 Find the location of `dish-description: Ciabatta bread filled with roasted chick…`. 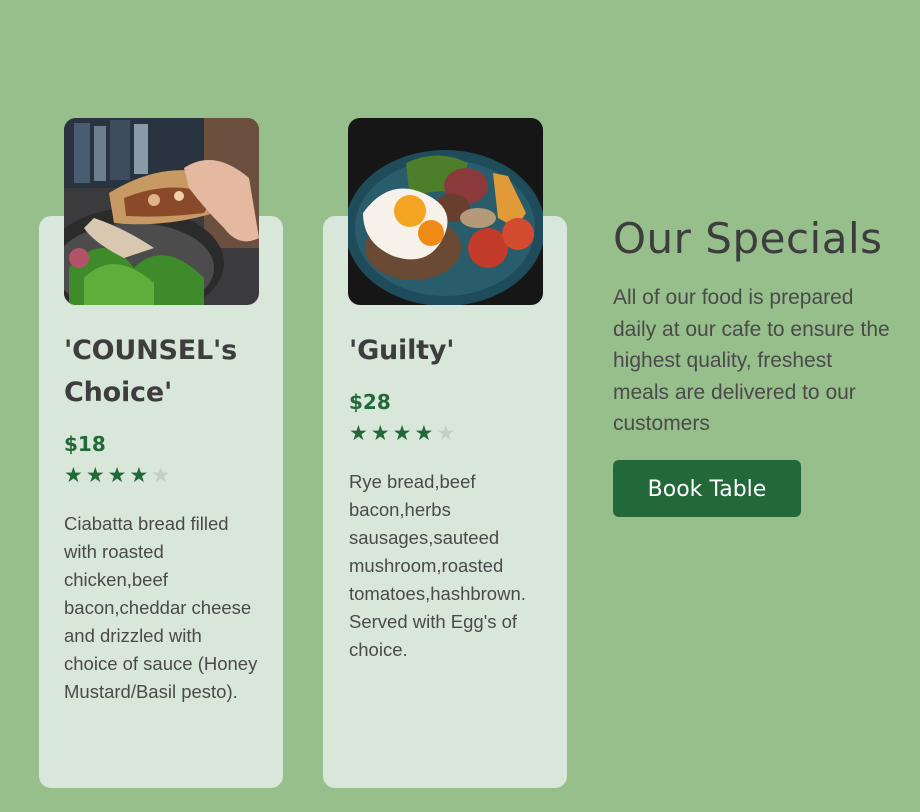

dish-description: Ciabatta bread filled with roasted chick… is located at coordinates (161, 607).